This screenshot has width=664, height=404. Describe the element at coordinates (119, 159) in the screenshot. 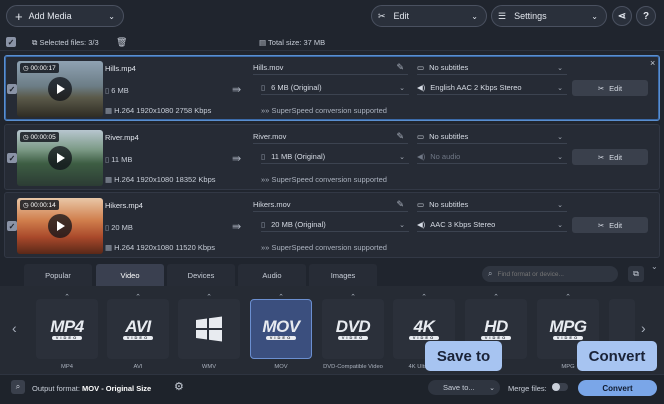

I see `source-size: ▯ 11 MB` at that location.